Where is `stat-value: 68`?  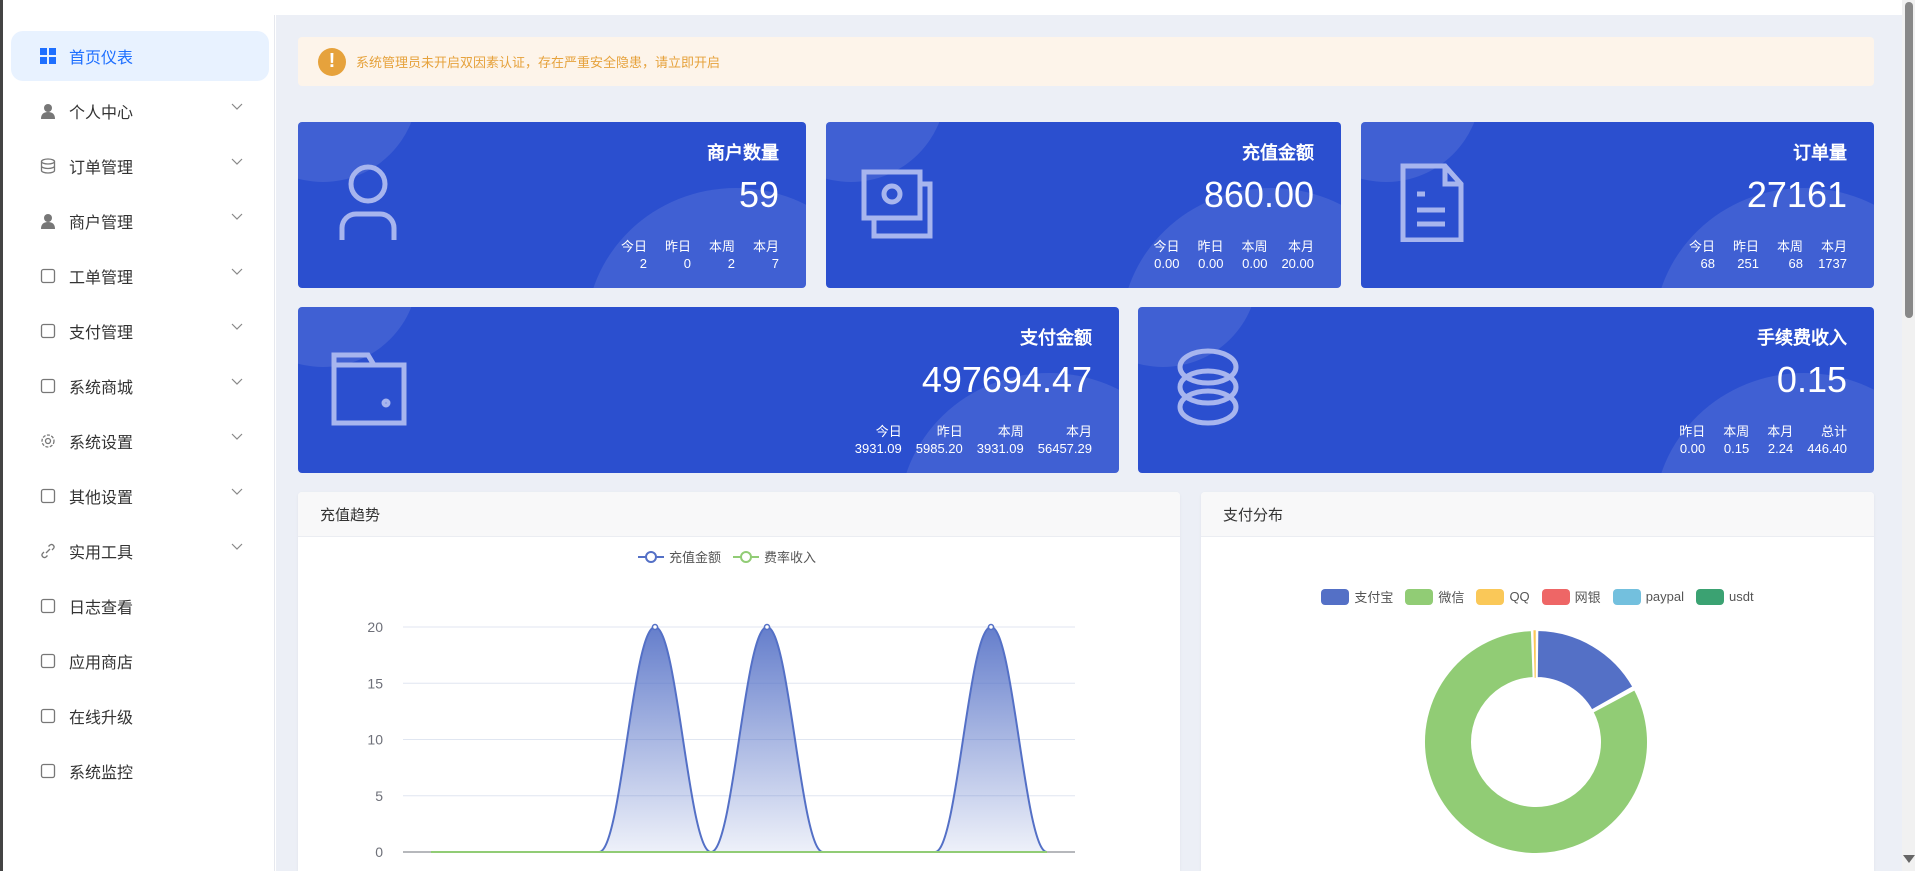 stat-value: 68 is located at coordinates (1795, 263).